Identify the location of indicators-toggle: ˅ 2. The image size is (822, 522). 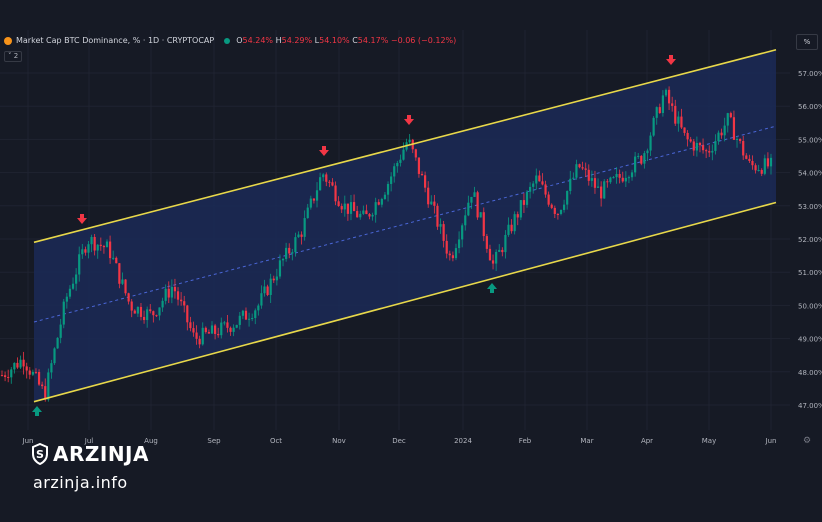
(13, 56).